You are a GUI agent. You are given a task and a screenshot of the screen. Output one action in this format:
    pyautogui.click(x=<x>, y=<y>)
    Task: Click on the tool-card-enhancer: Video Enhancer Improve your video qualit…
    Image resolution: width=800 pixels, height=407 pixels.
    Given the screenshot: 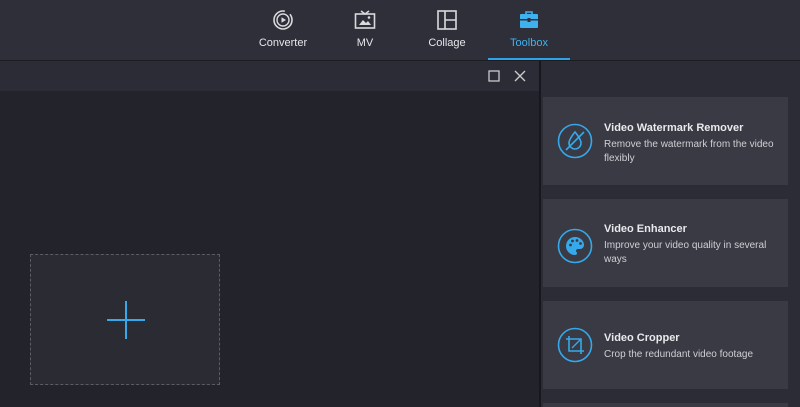 What is the action you would take?
    pyautogui.click(x=665, y=243)
    